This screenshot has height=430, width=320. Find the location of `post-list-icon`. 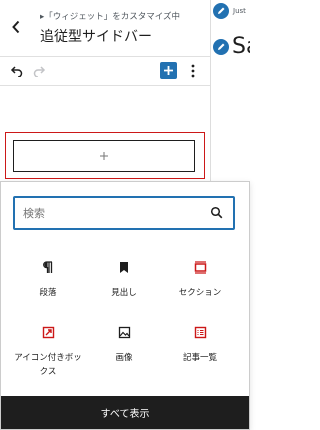

post-list-icon is located at coordinates (200, 332).